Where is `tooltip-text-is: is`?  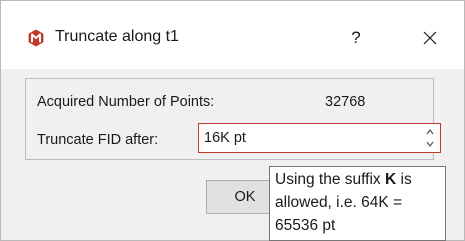
tooltip-text-is: is is located at coordinates (404, 179).